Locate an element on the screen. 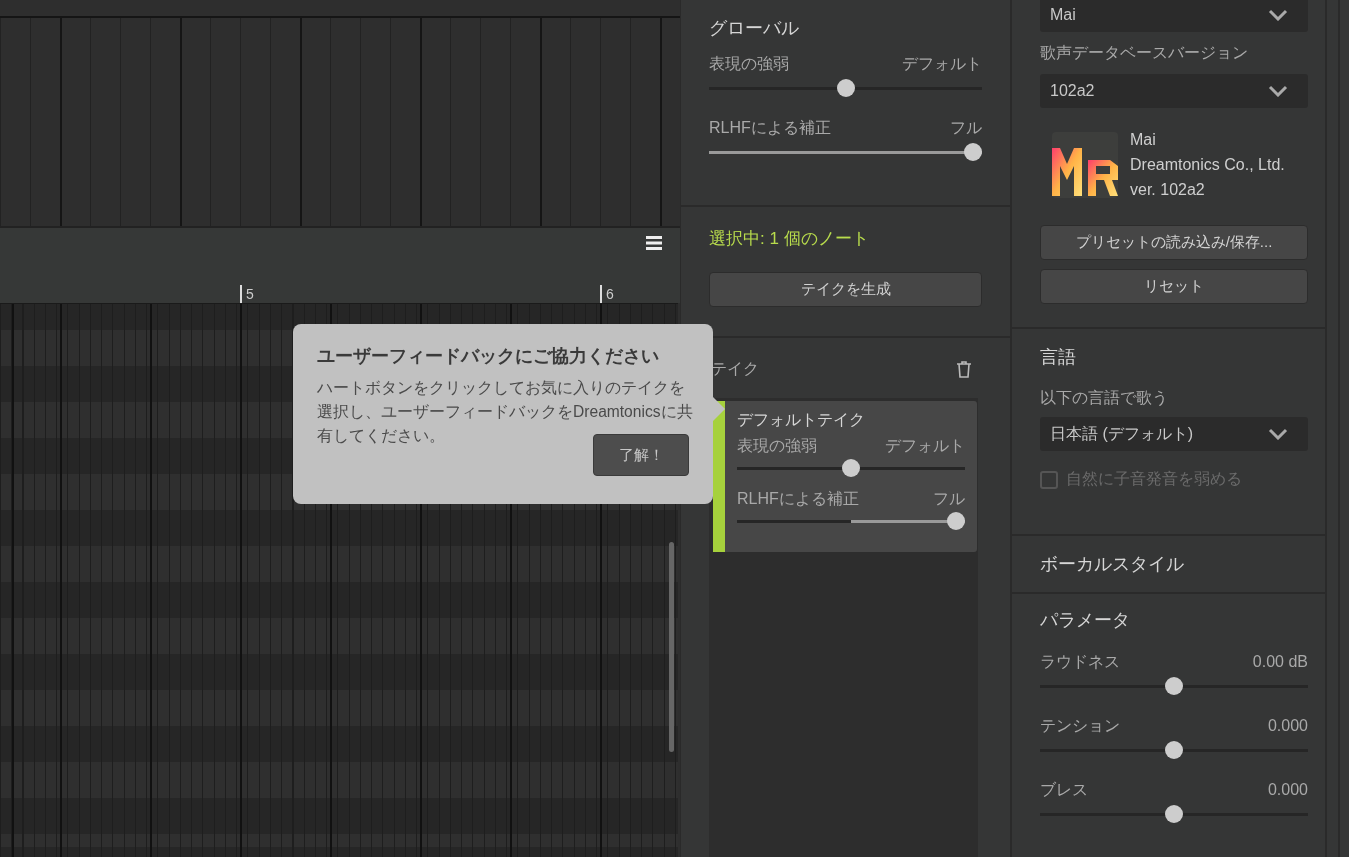  slider-label: ブレス is located at coordinates (1064, 790).